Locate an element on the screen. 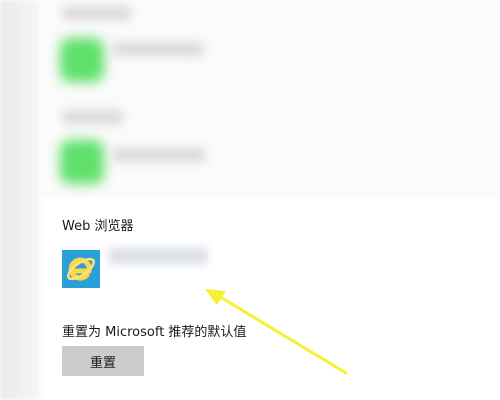 This screenshot has width=500, height=400. web-browser-heading: Web 浏览器 is located at coordinates (98, 226).